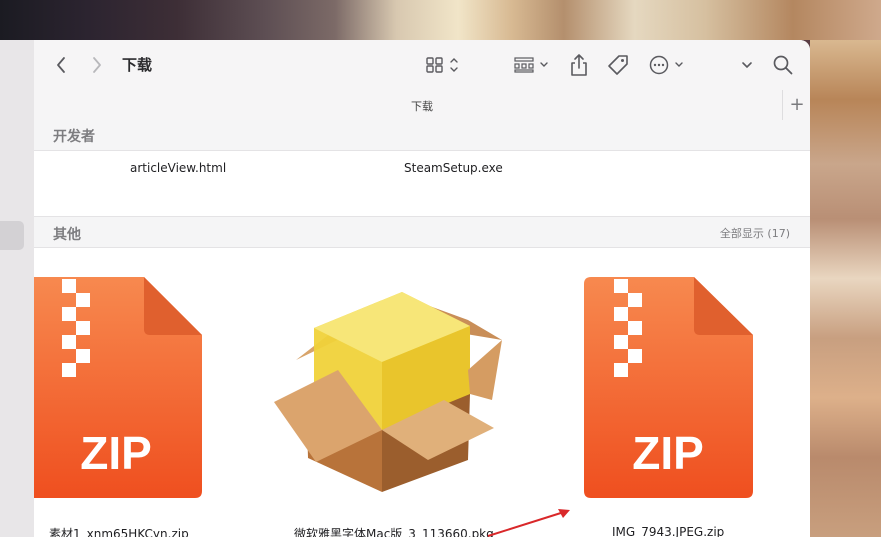 The width and height of the screenshot is (881, 537). What do you see at coordinates (422, 232) in the screenshot?
I see `section-header-other: 其他 全部显示 (17)` at bounding box center [422, 232].